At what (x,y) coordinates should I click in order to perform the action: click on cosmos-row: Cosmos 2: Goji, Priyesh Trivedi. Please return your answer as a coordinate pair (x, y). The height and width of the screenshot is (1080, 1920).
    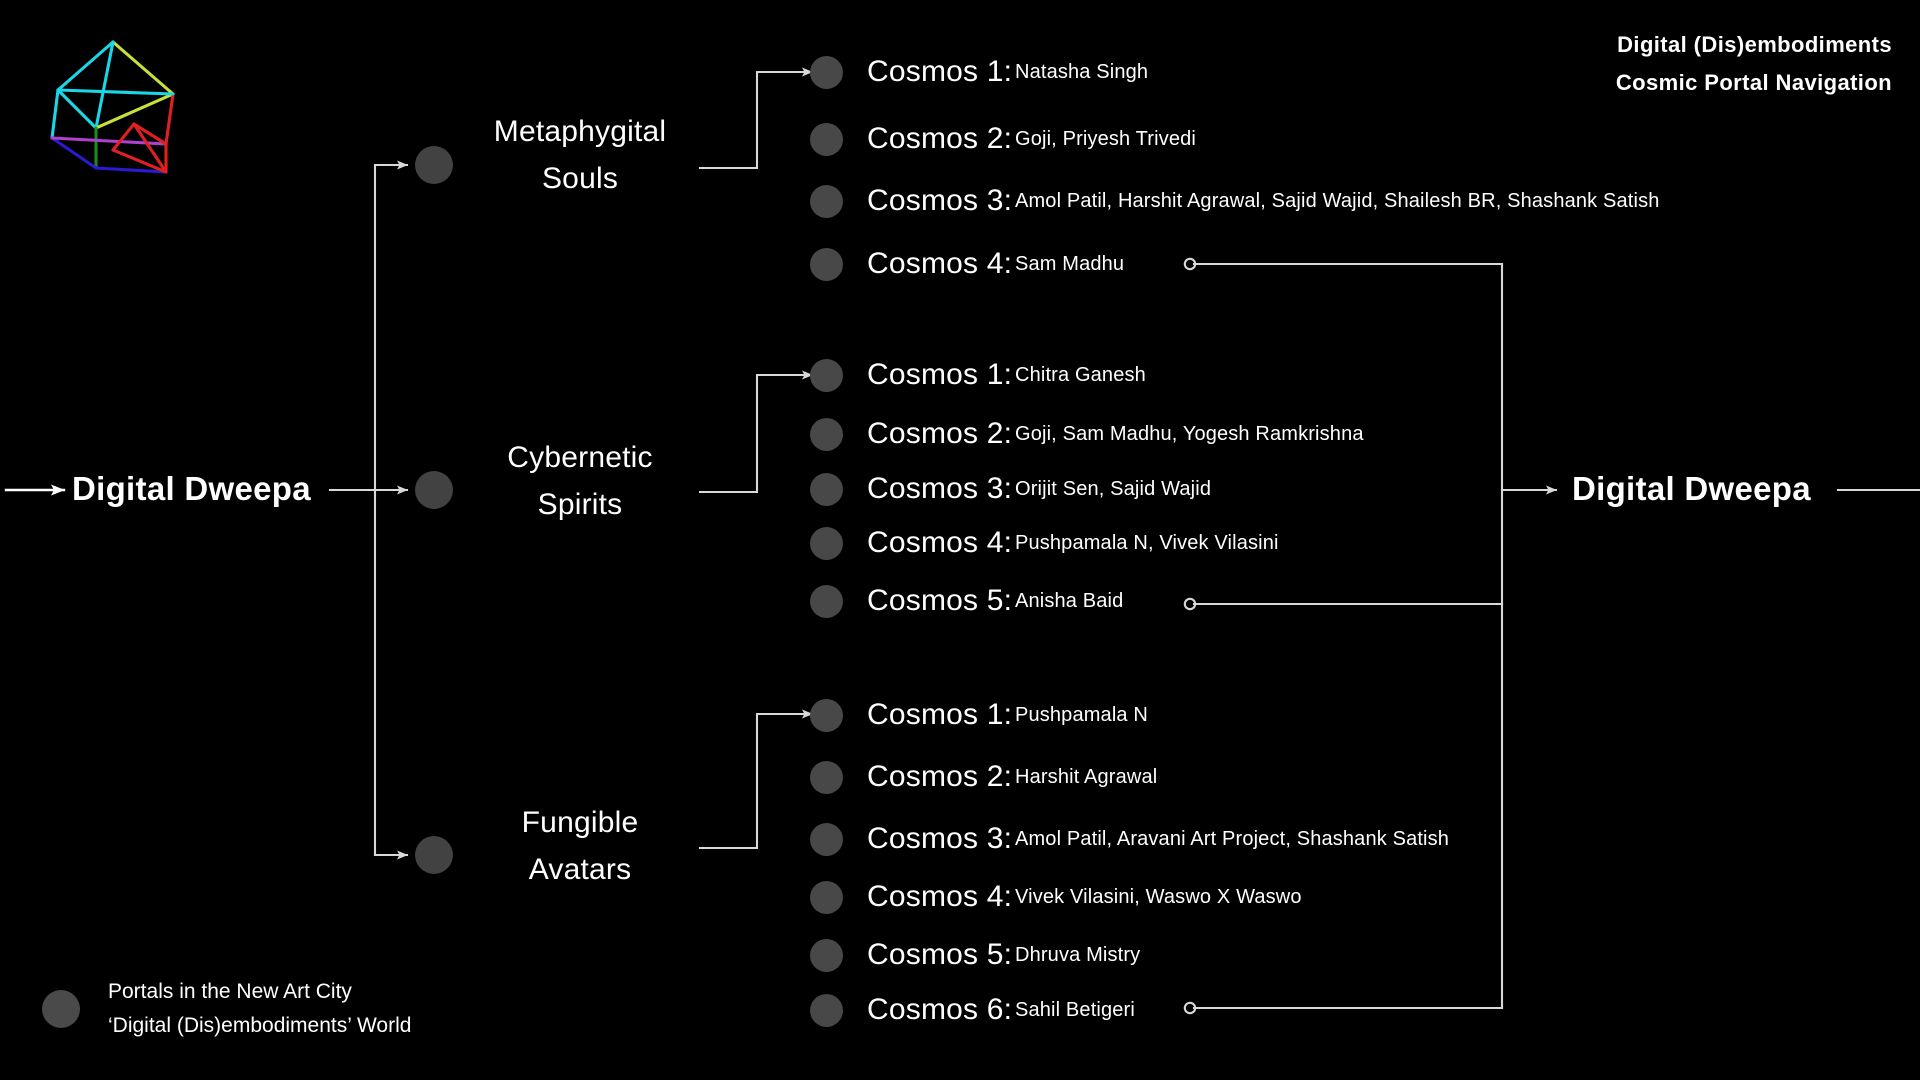
    Looking at the image, I should click on (1003, 139).